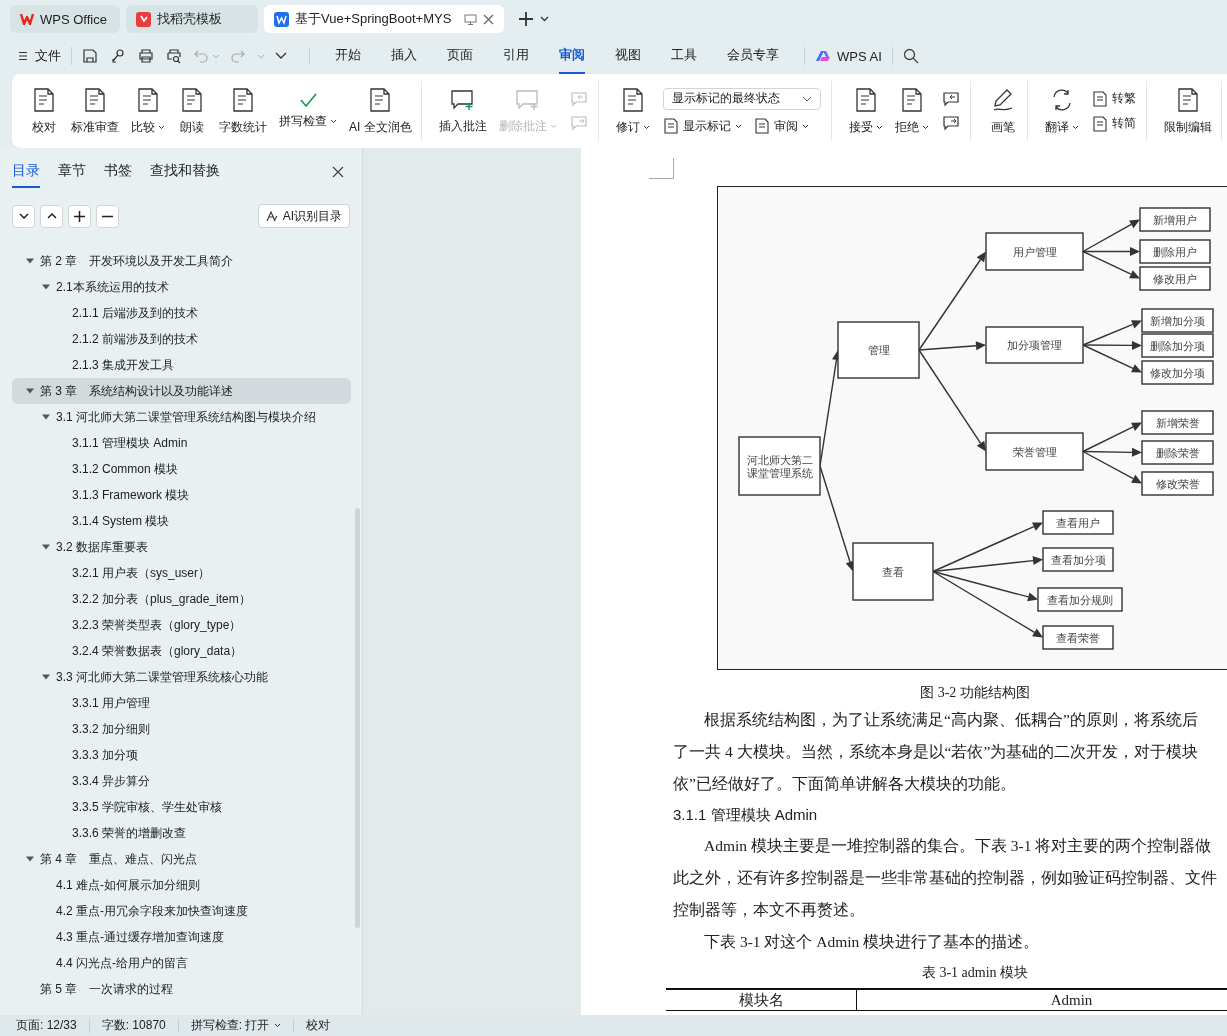  What do you see at coordinates (462, 99) in the screenshot?
I see `comment-icon` at bounding box center [462, 99].